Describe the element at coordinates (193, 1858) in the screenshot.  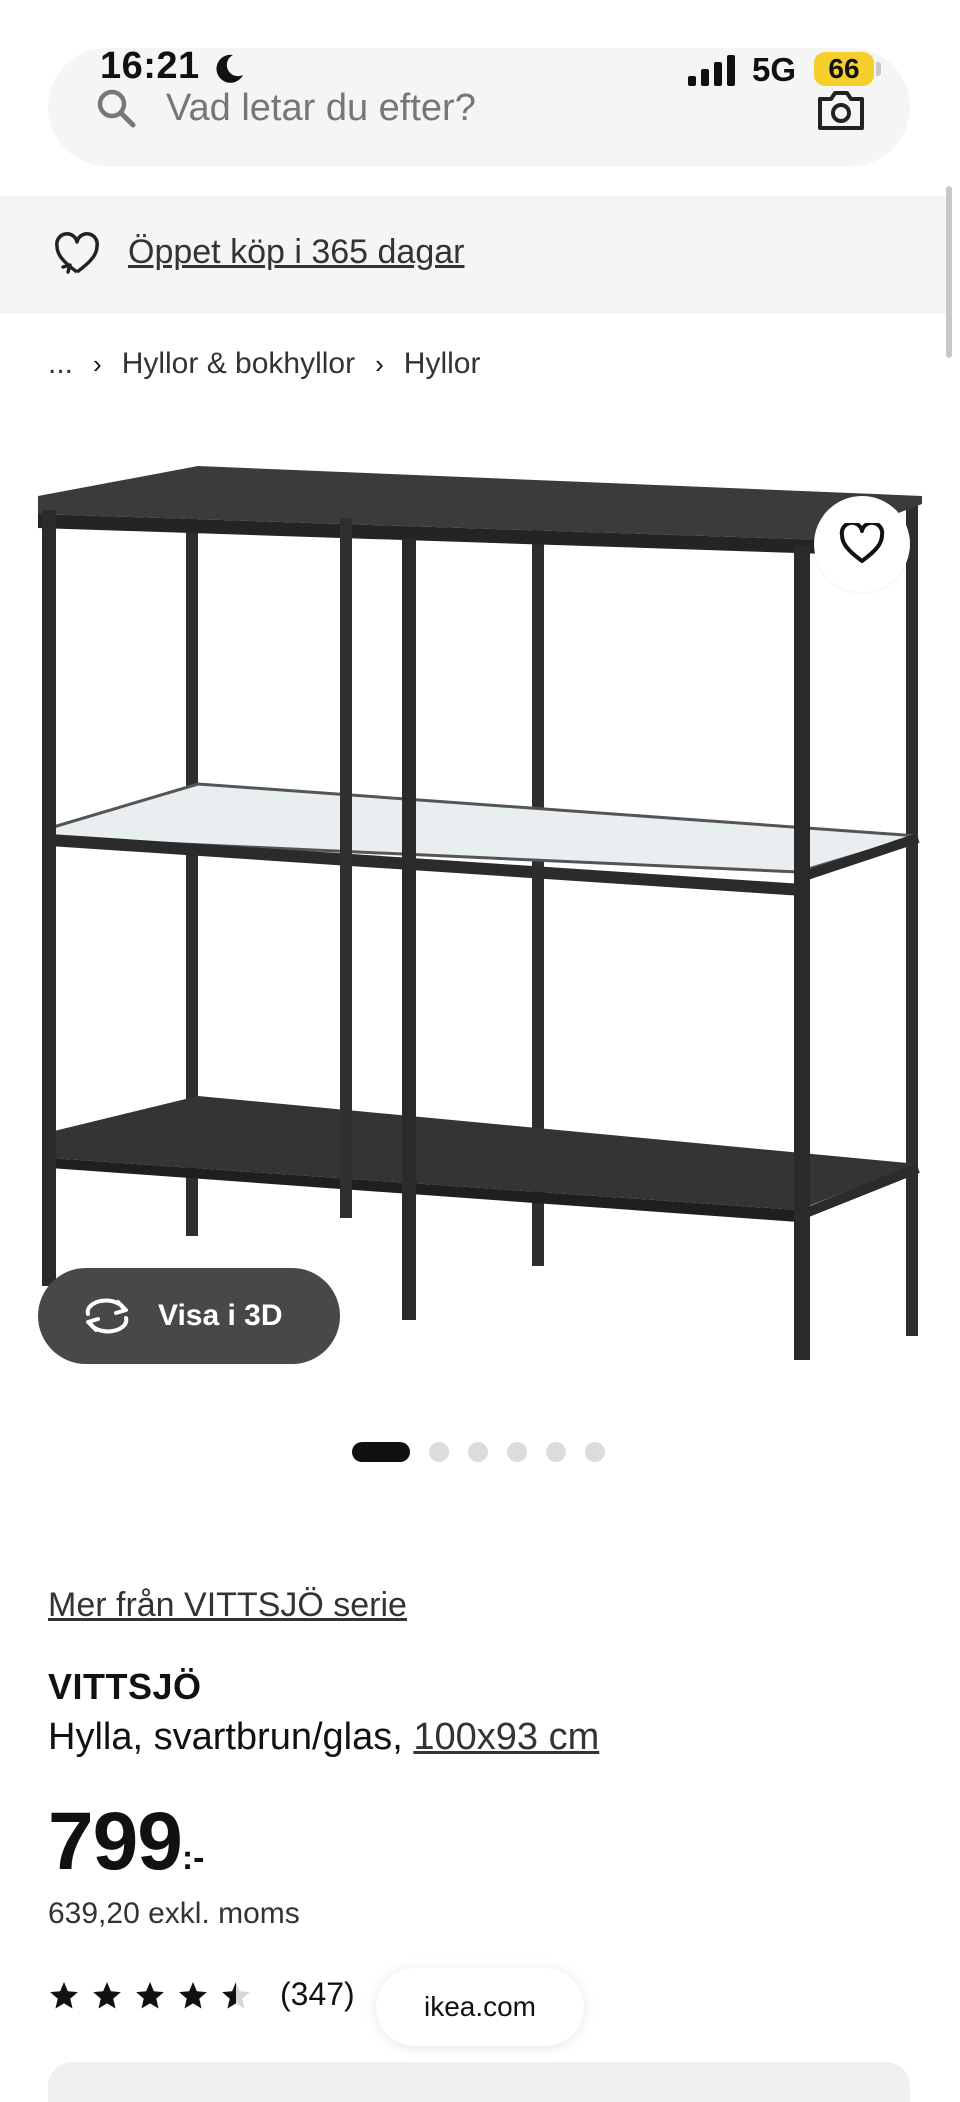
I see `price-suffix: :-` at that location.